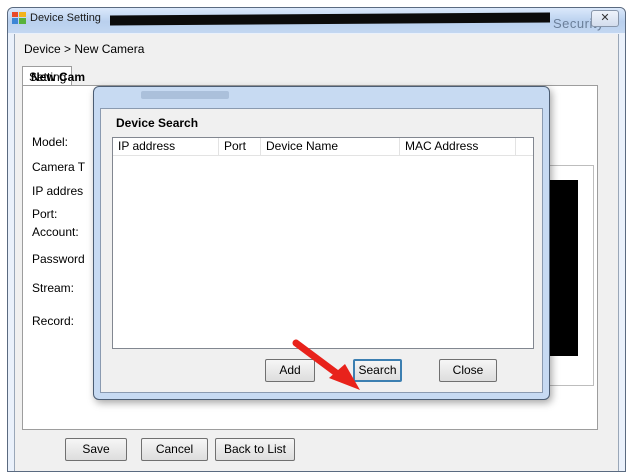  What do you see at coordinates (377, 370) in the screenshot?
I see `search-button: Search` at bounding box center [377, 370].